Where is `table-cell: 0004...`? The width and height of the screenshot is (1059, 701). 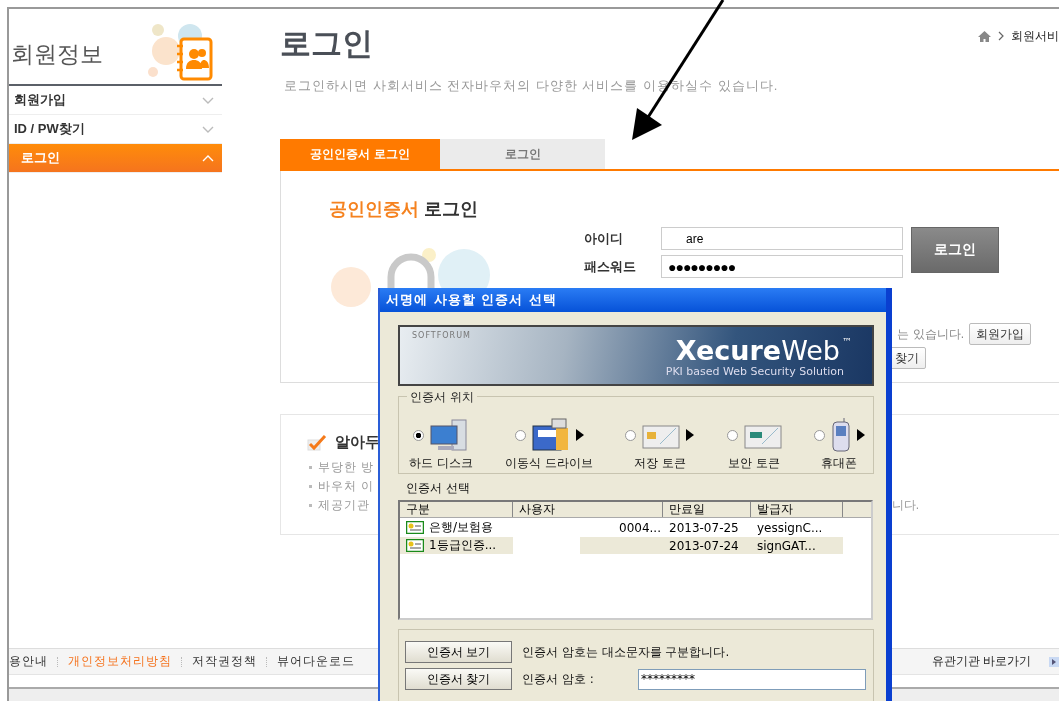
table-cell: 0004... is located at coordinates (640, 527).